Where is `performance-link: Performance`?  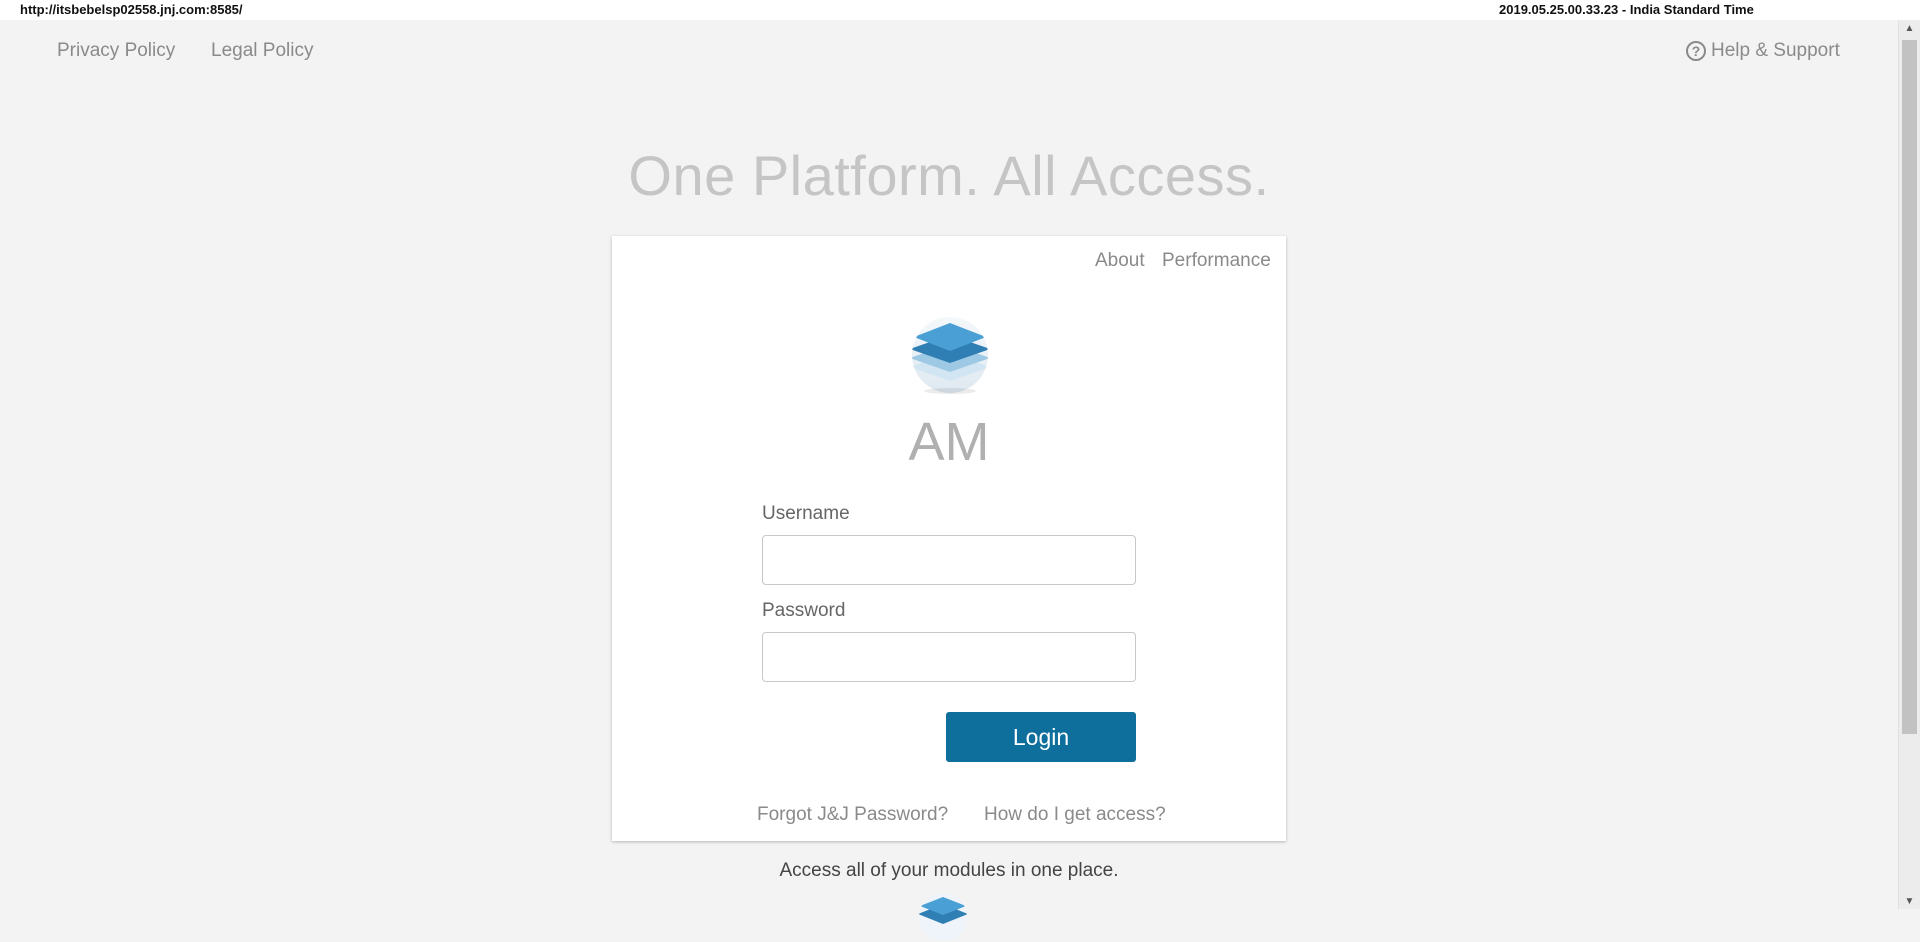
performance-link: Performance is located at coordinates (1216, 261).